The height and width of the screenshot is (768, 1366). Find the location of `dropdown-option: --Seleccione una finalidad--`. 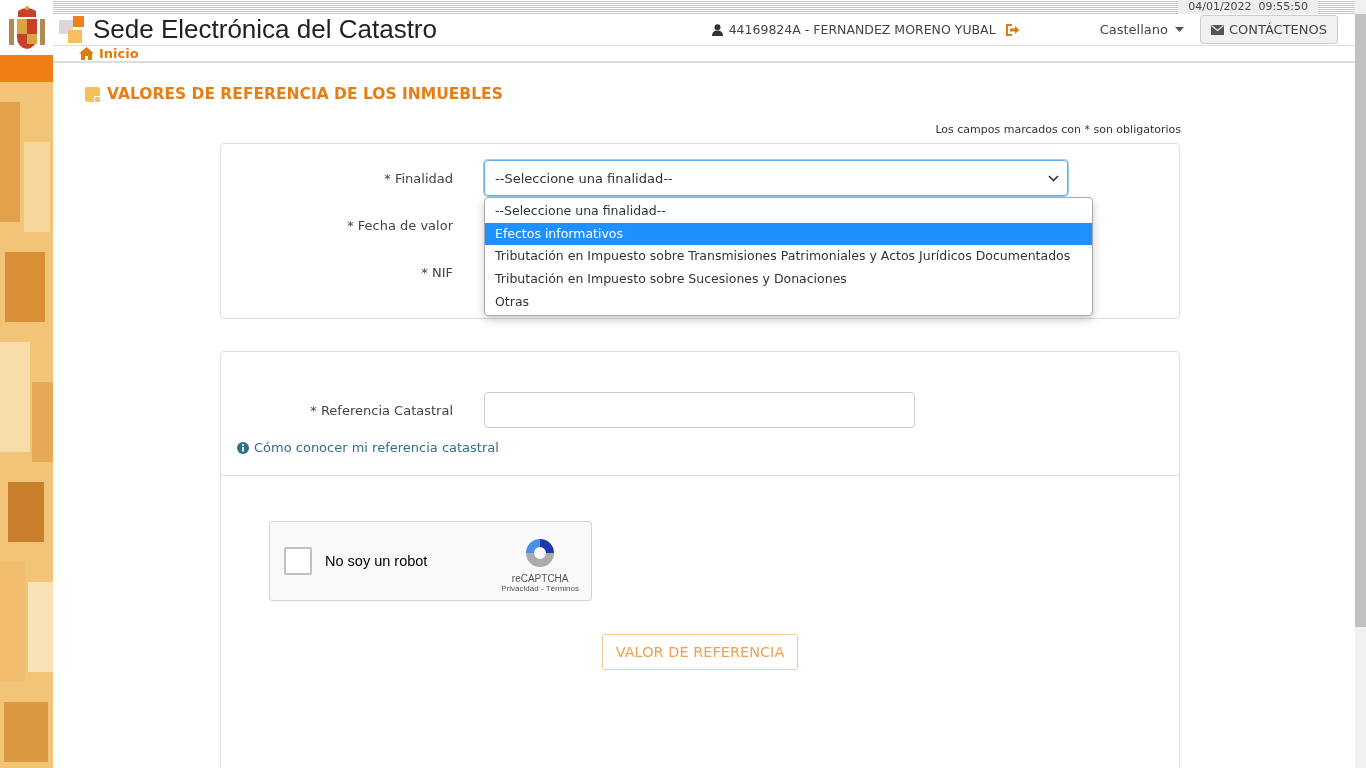

dropdown-option: --Seleccione una finalidad-- is located at coordinates (788, 211).